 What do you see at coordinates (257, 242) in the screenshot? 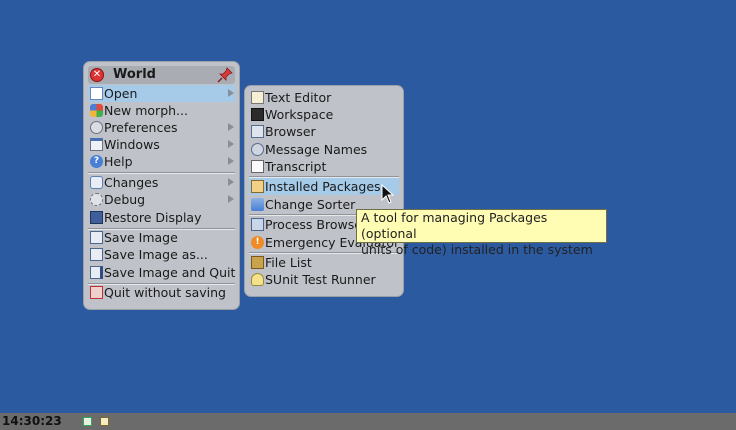
I see `emergency-icon: !` at bounding box center [257, 242].